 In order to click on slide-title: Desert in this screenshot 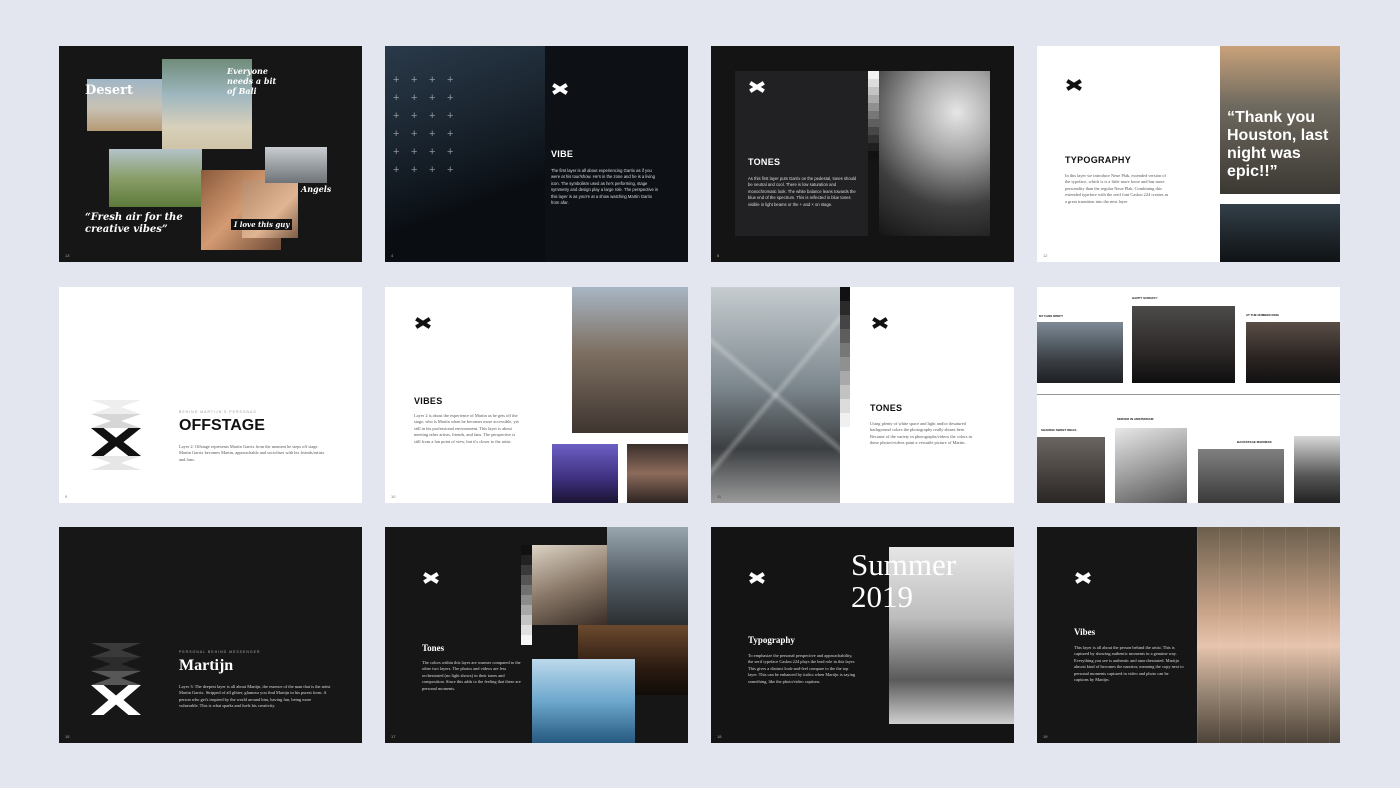, I will do `click(109, 90)`.